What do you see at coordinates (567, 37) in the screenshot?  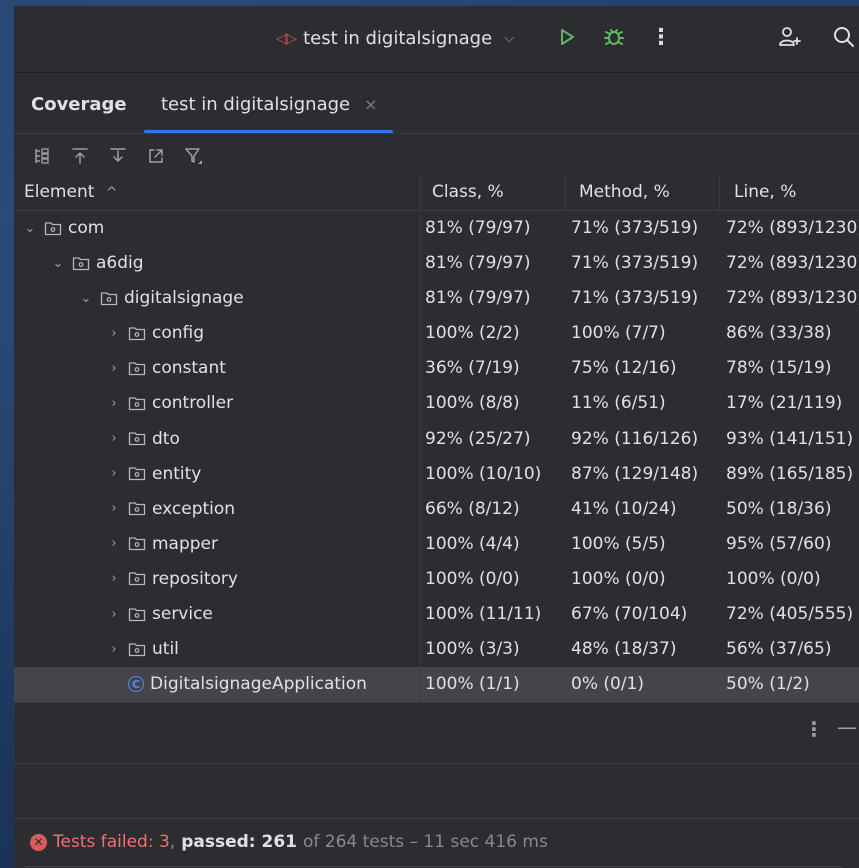 I see `run-button` at bounding box center [567, 37].